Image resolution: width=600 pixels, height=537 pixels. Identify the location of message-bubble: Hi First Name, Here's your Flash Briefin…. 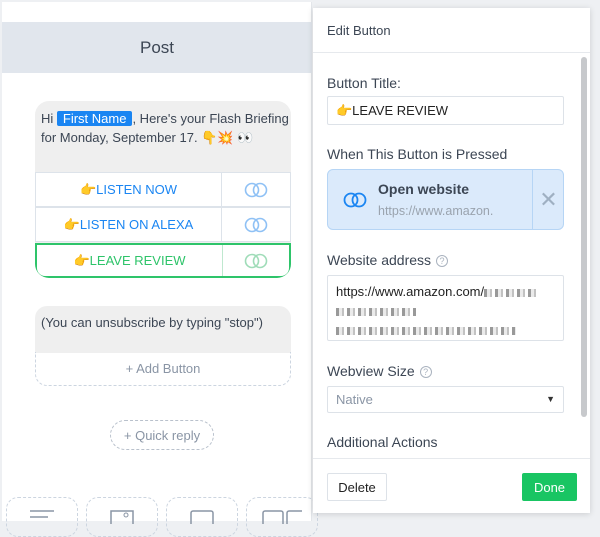
(163, 189).